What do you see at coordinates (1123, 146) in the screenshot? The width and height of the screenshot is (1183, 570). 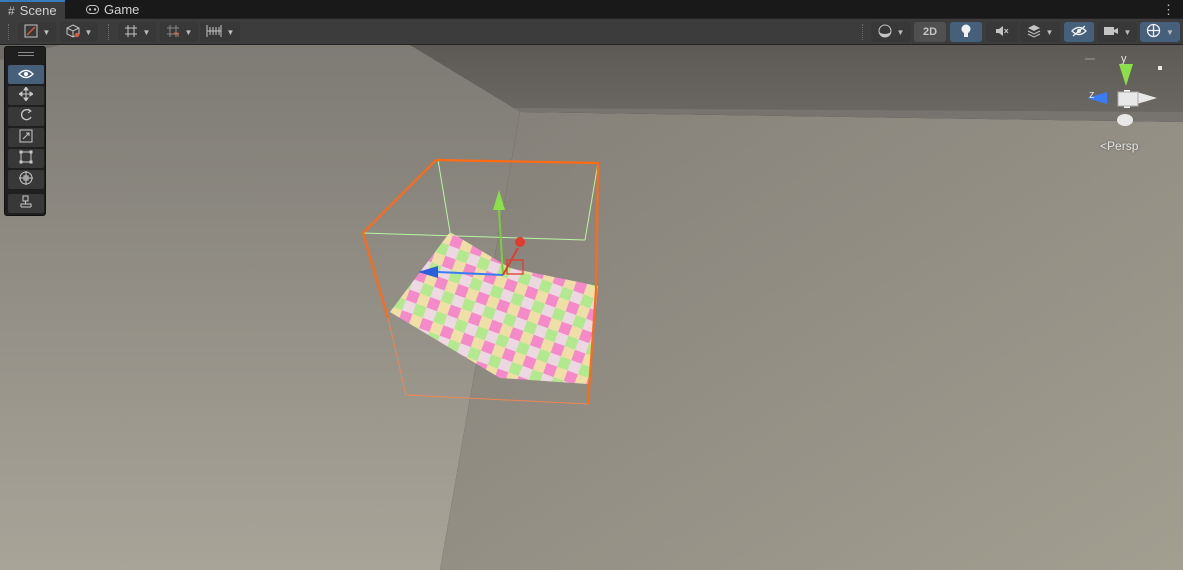 I see `projection-label: Persp` at bounding box center [1123, 146].